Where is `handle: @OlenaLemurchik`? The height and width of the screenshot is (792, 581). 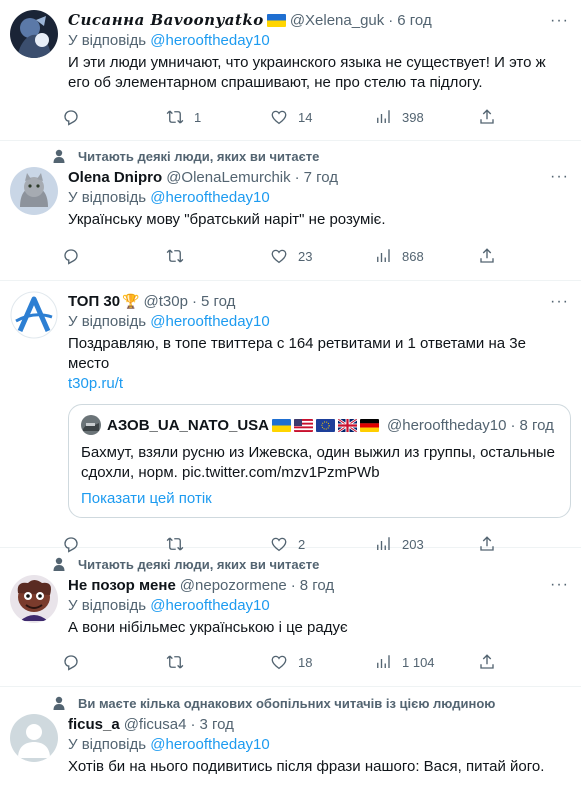
handle: @OlenaLemurchik is located at coordinates (228, 177).